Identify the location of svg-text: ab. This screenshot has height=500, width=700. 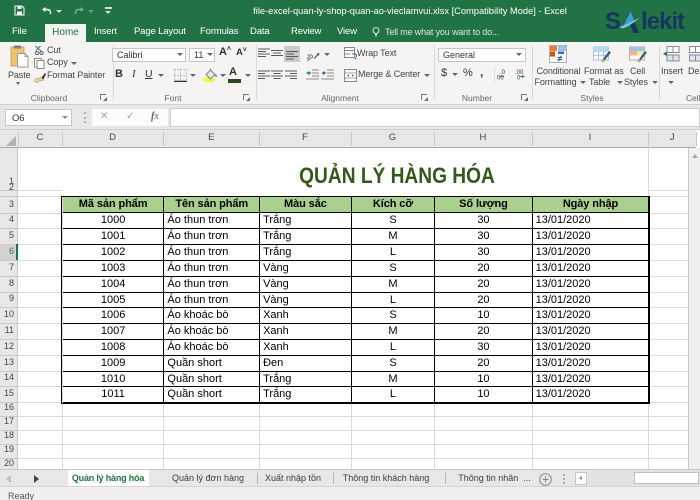
(311, 56).